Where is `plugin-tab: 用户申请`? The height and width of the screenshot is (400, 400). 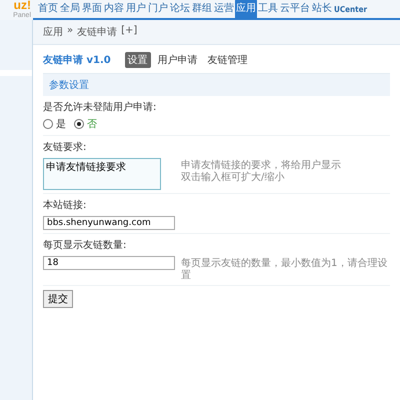 plugin-tab: 用户申请 is located at coordinates (177, 60).